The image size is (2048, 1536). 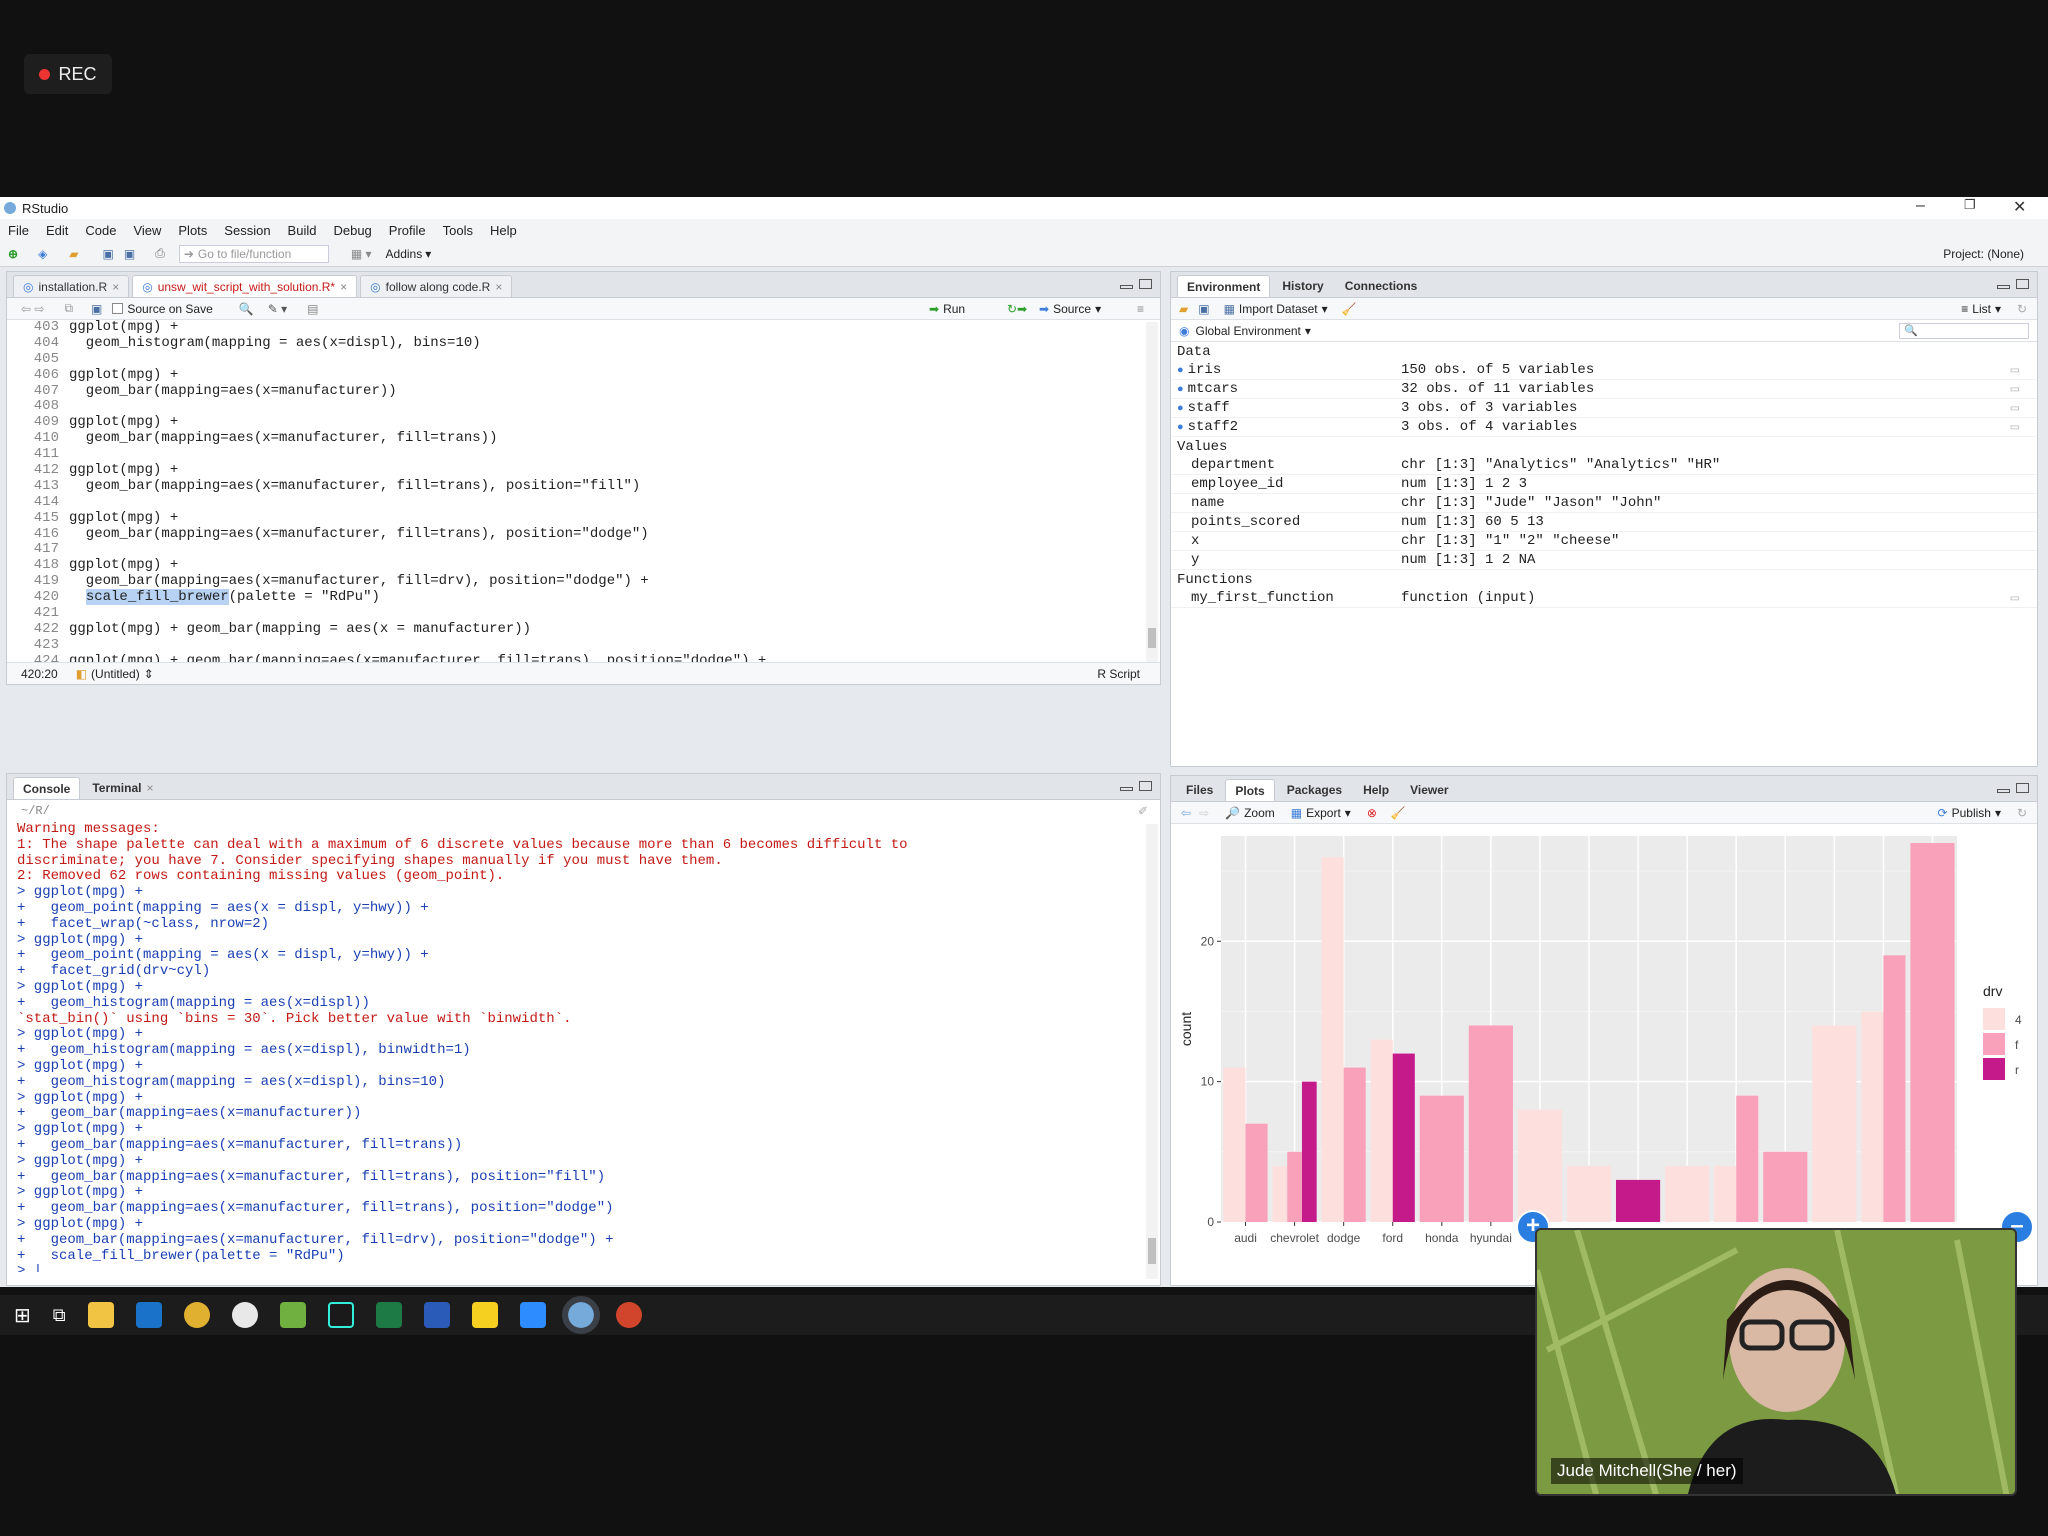 What do you see at coordinates (1969, 813) in the screenshot?
I see `publish-button: ⟳ Publish ▾` at bounding box center [1969, 813].